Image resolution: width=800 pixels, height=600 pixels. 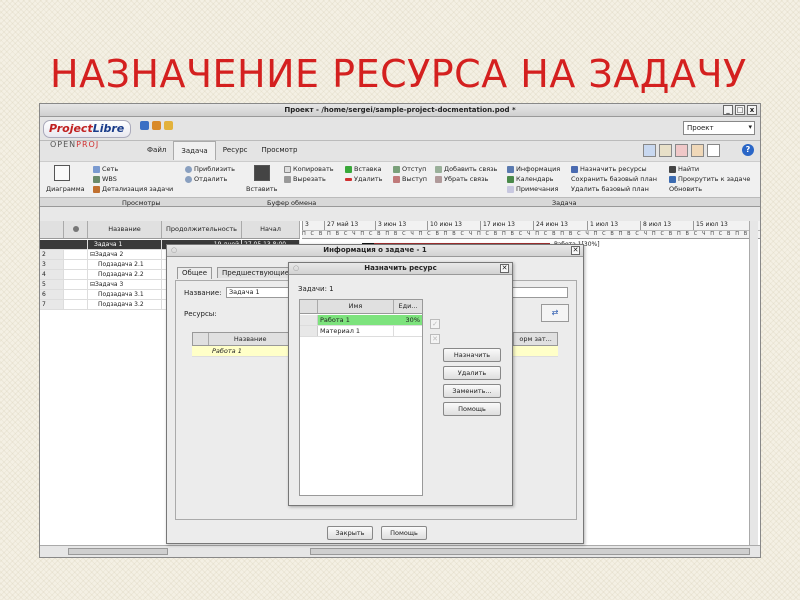 I want to click on scroll-thumb-left, so click(x=118, y=551).